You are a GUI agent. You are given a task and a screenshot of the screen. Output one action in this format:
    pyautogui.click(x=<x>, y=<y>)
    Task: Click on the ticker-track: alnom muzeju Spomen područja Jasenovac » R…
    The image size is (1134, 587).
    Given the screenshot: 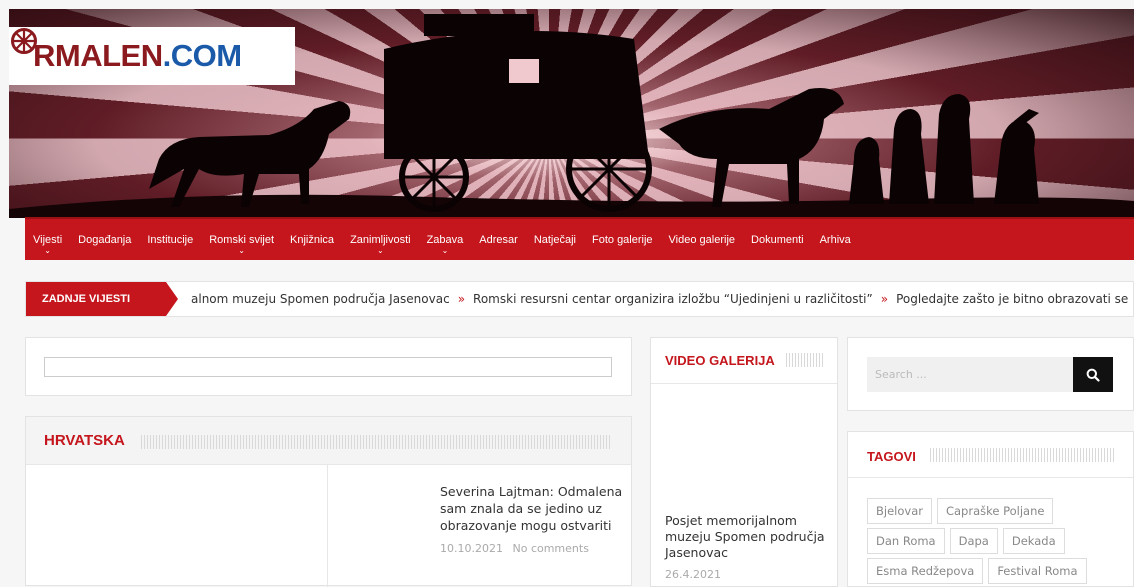 What is the action you would take?
    pyautogui.click(x=662, y=299)
    